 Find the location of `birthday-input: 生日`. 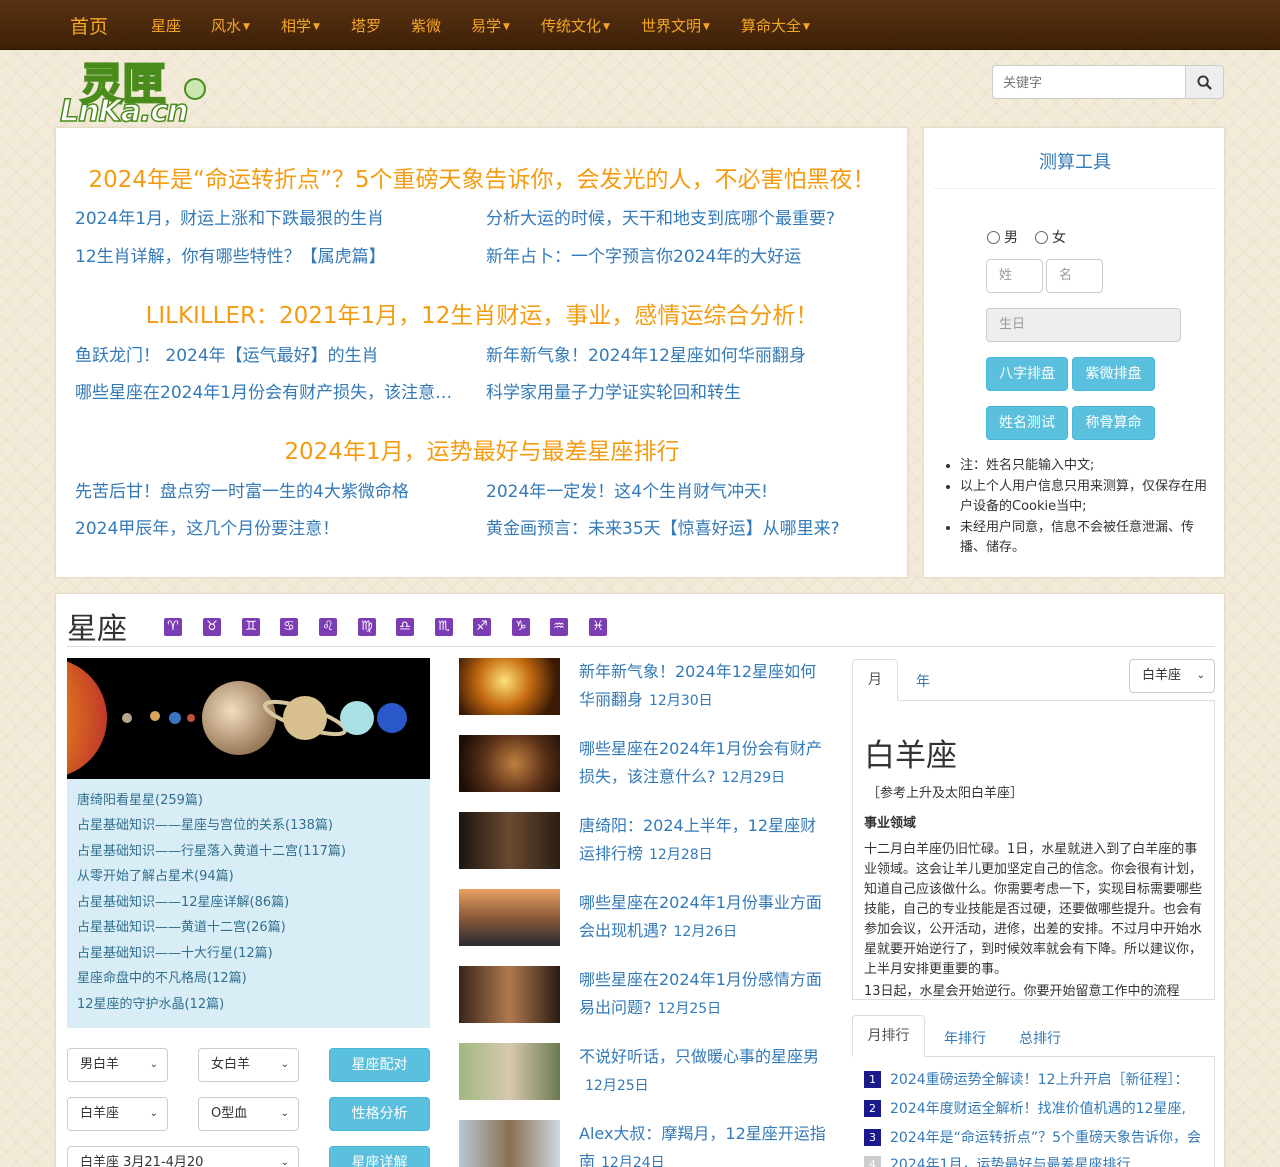

birthday-input: 生日 is located at coordinates (1083, 325).